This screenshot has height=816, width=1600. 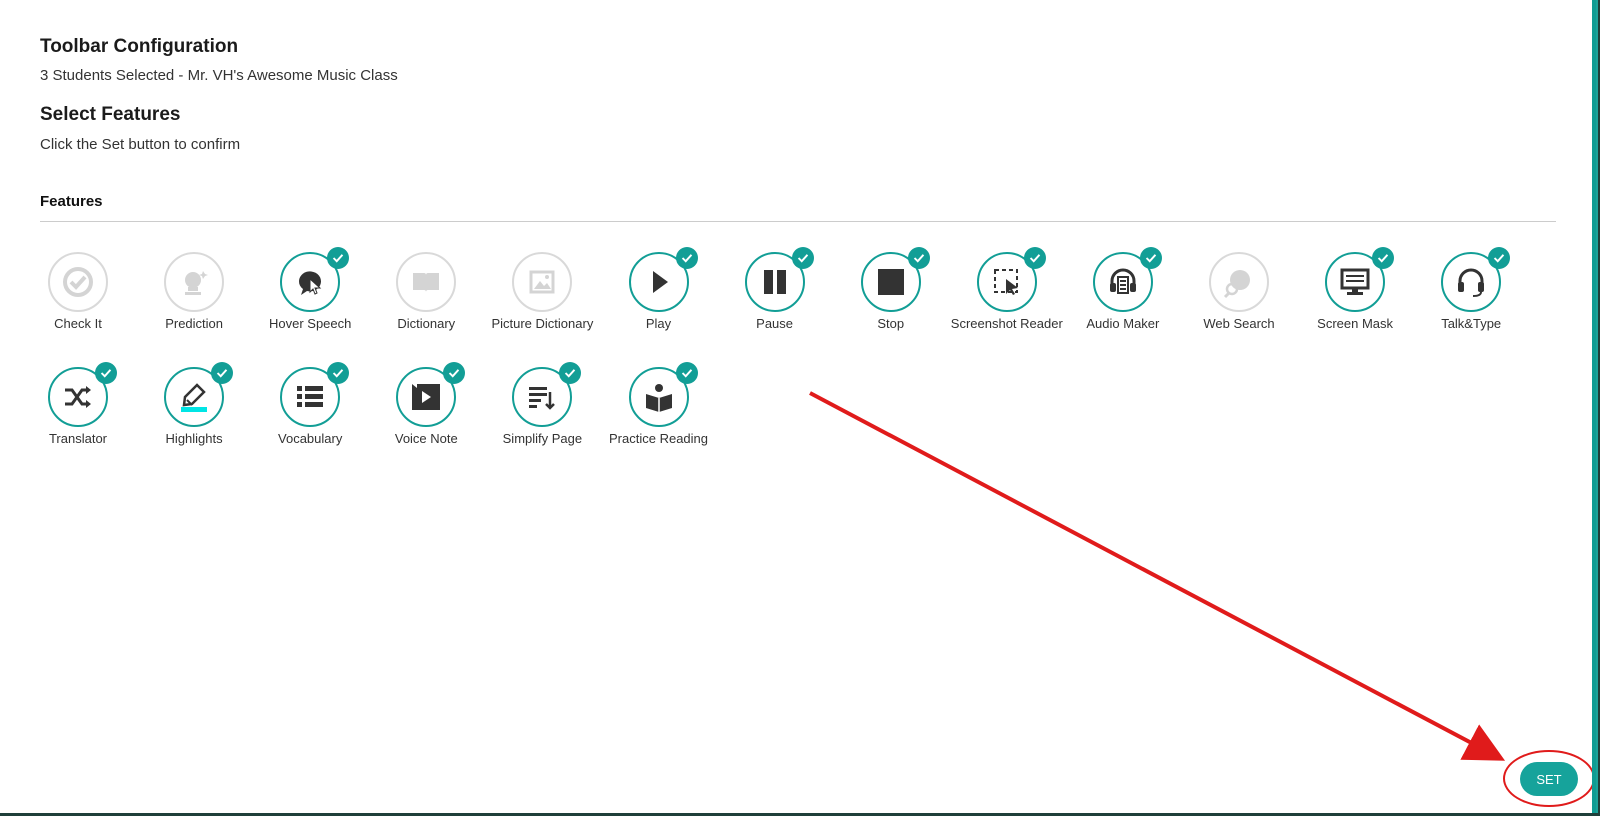 What do you see at coordinates (1594, 406) in the screenshot?
I see `scrollbar` at bounding box center [1594, 406].